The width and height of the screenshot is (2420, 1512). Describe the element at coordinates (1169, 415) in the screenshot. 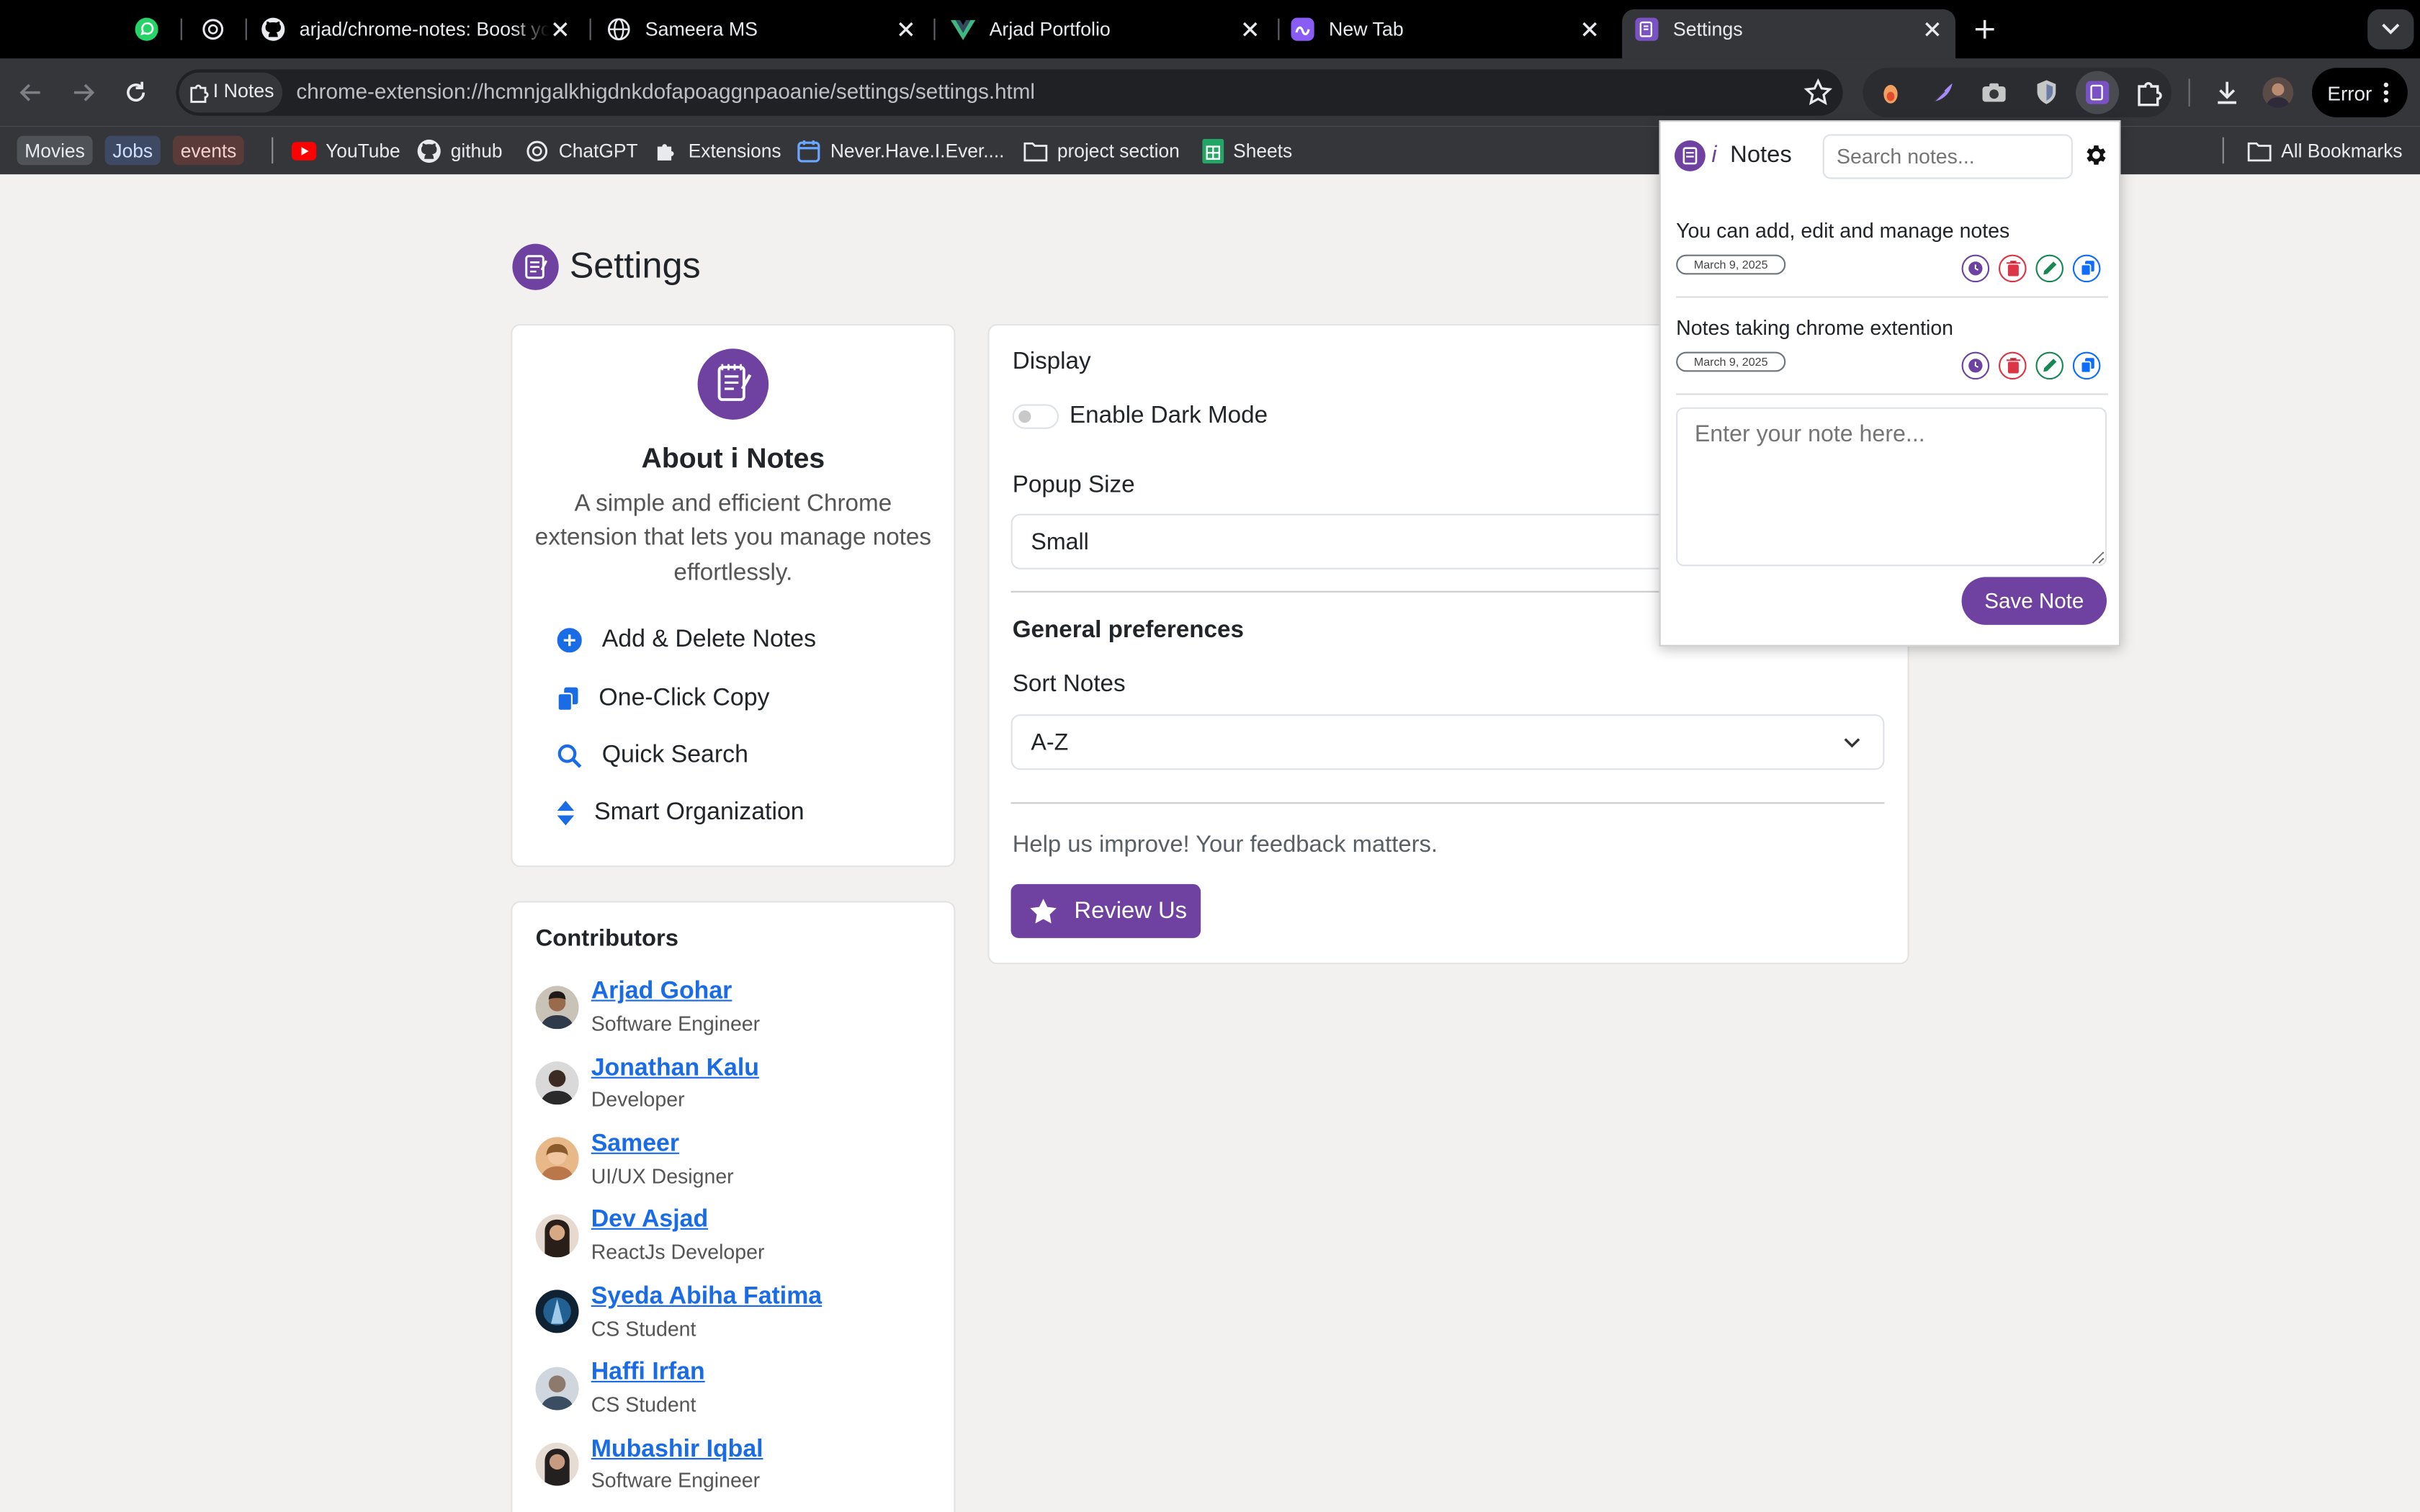

I see `dark-mode-label: Enable Dark Mode` at that location.